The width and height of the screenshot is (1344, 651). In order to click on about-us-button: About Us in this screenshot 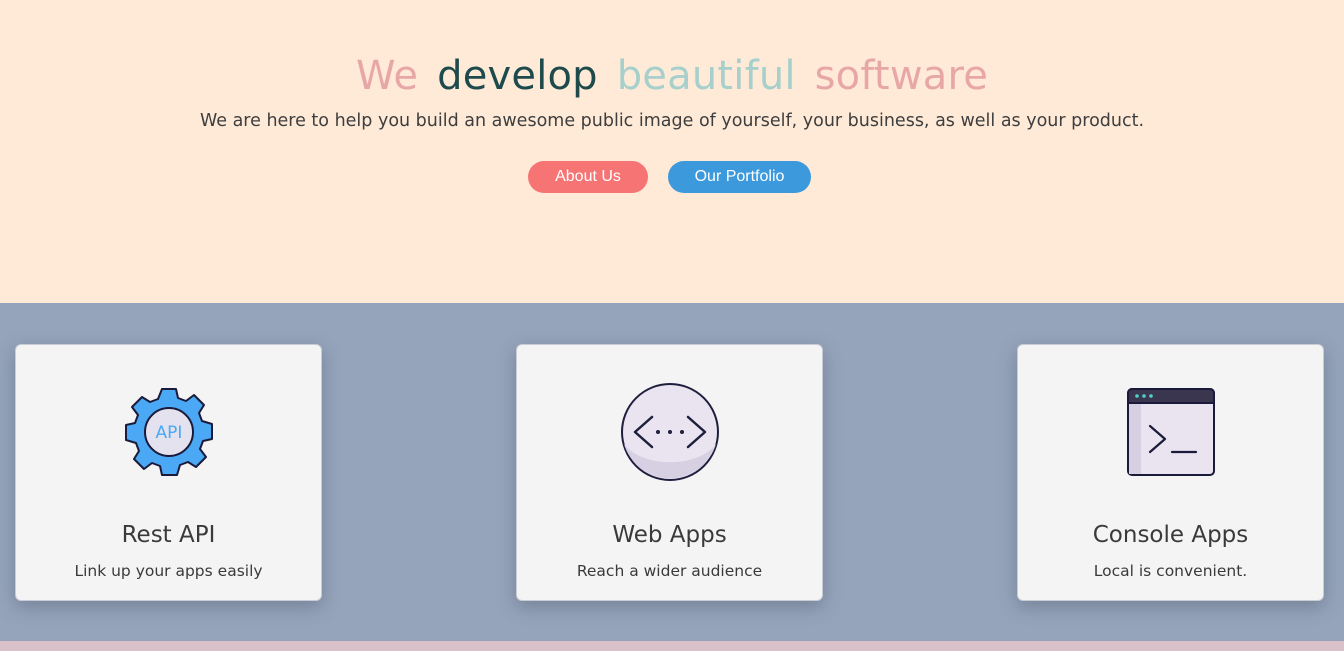, I will do `click(588, 177)`.